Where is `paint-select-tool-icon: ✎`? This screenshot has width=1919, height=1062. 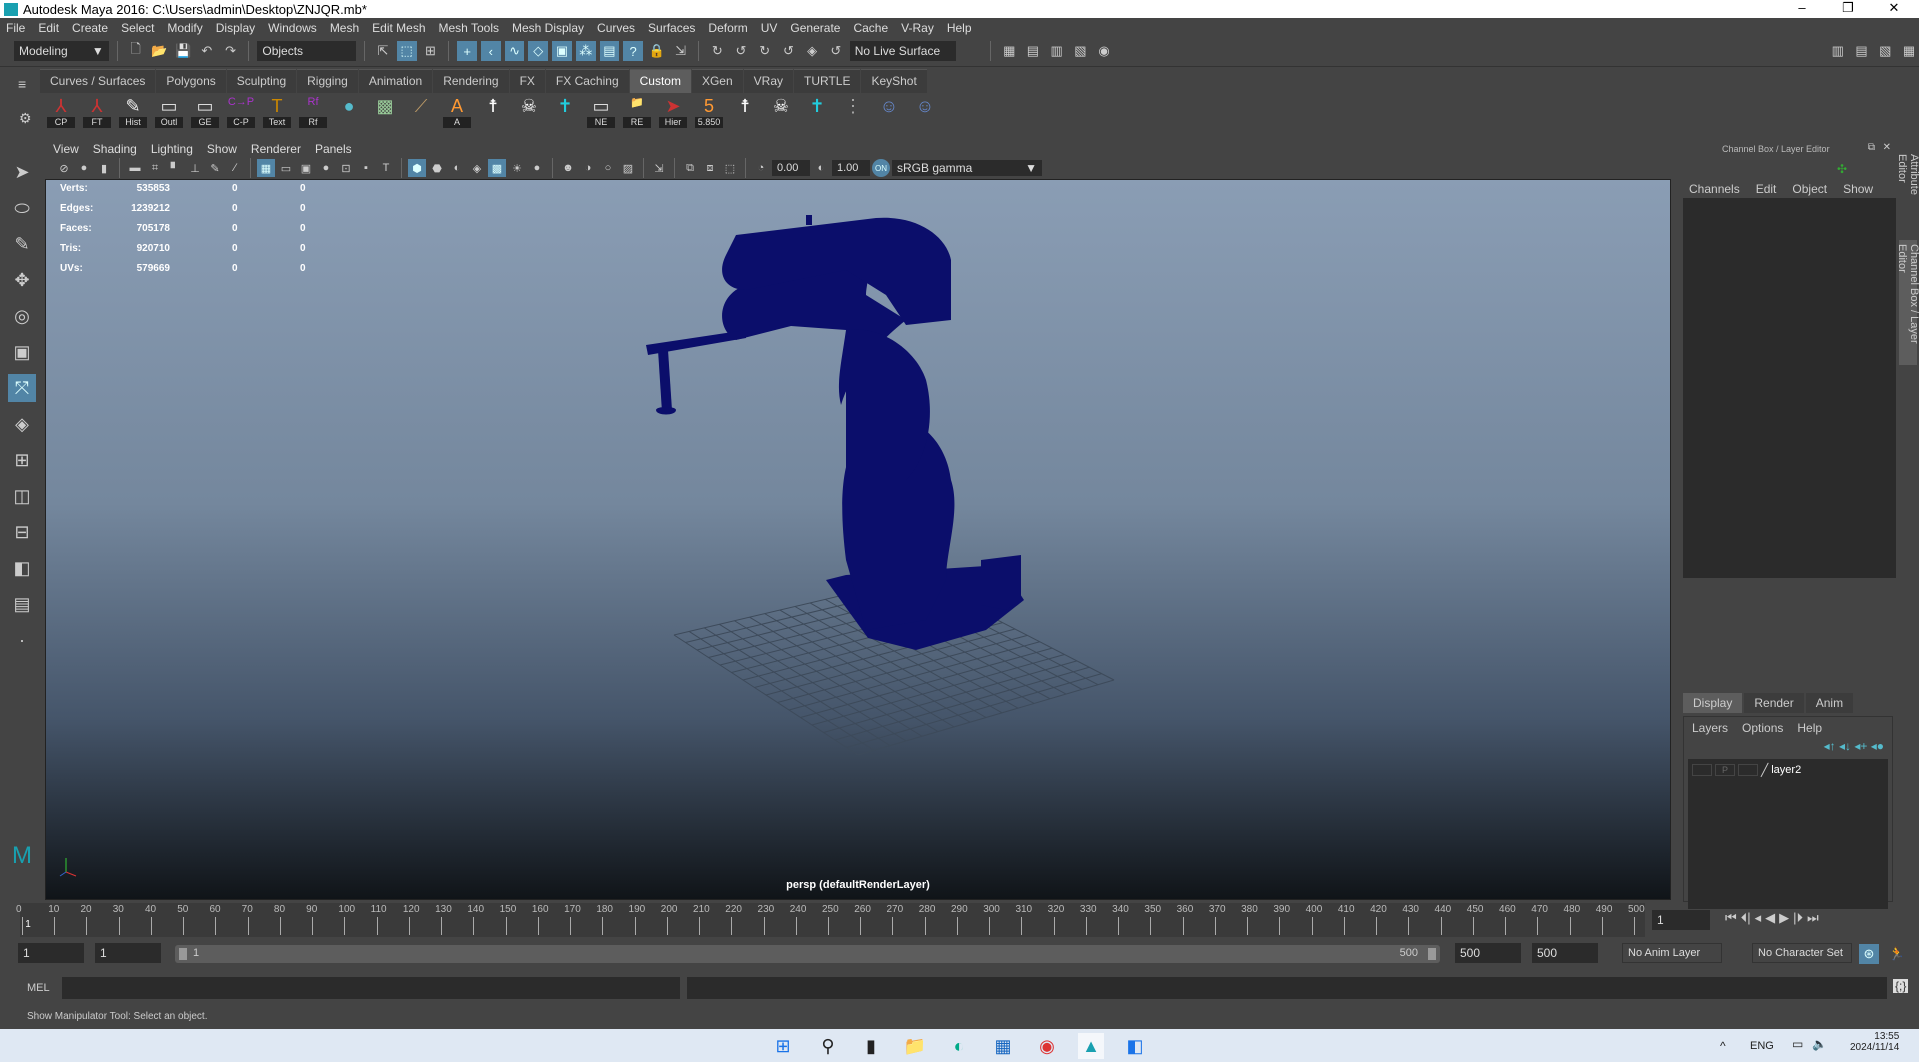 paint-select-tool-icon: ✎ is located at coordinates (22, 244).